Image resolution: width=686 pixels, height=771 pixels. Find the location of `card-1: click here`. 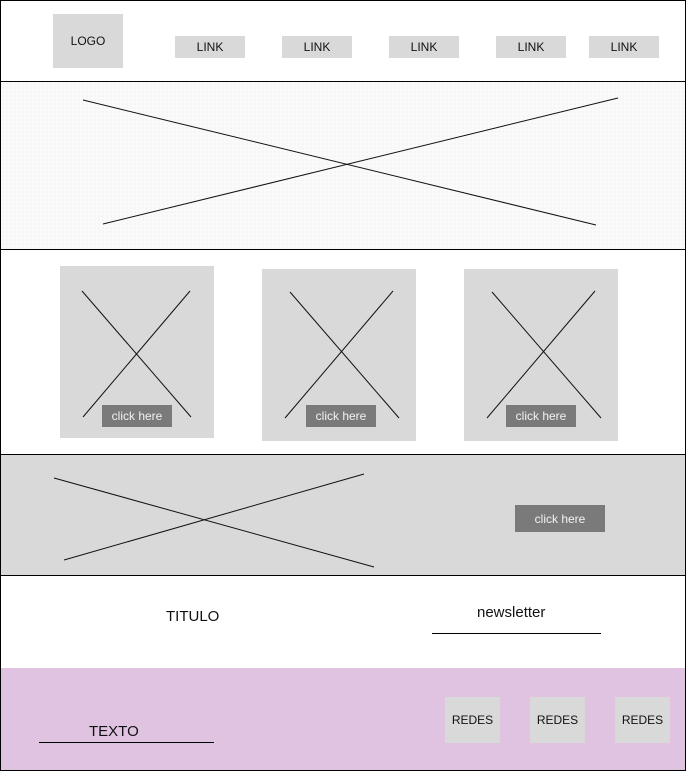

card-1: click here is located at coordinates (137, 352).